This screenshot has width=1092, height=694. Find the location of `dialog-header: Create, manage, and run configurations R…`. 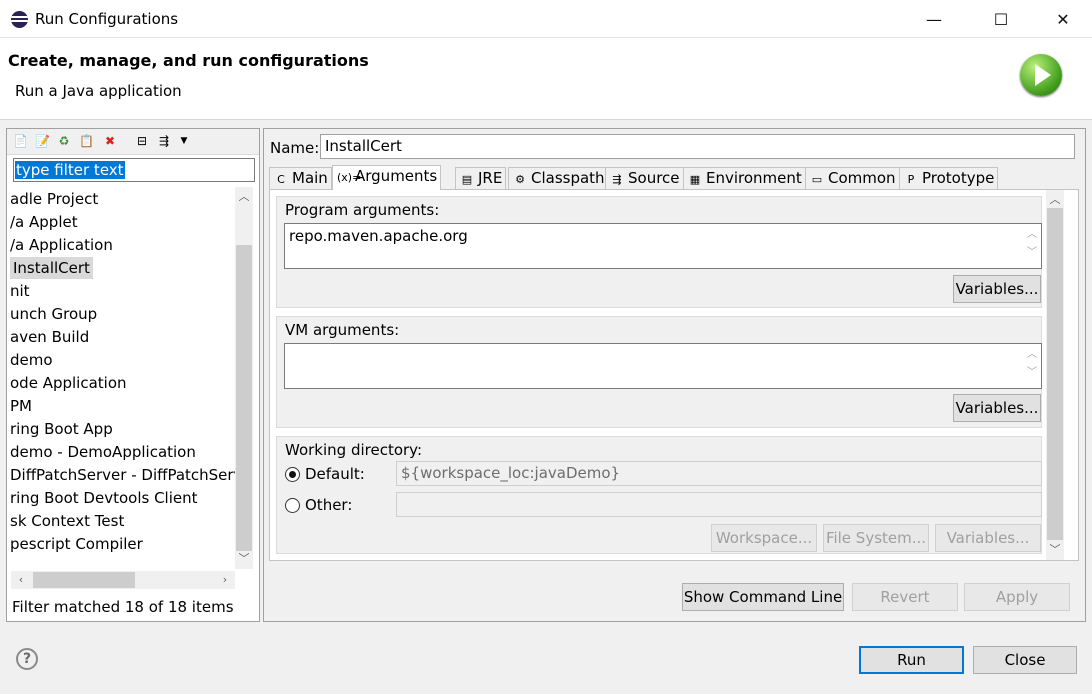

dialog-header: Create, manage, and run configurations R… is located at coordinates (546, 79).